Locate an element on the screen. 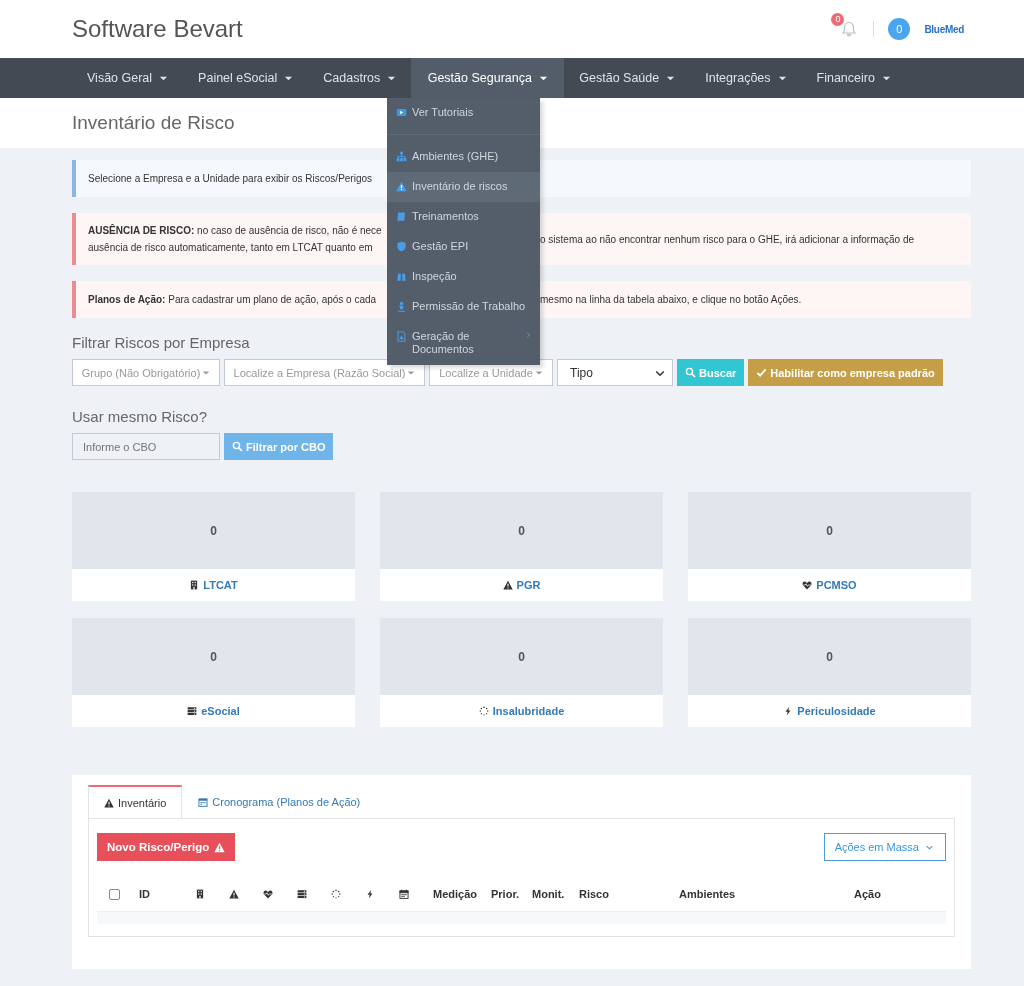 This screenshot has width=1024, height=986. bell-icon is located at coordinates (849, 29).